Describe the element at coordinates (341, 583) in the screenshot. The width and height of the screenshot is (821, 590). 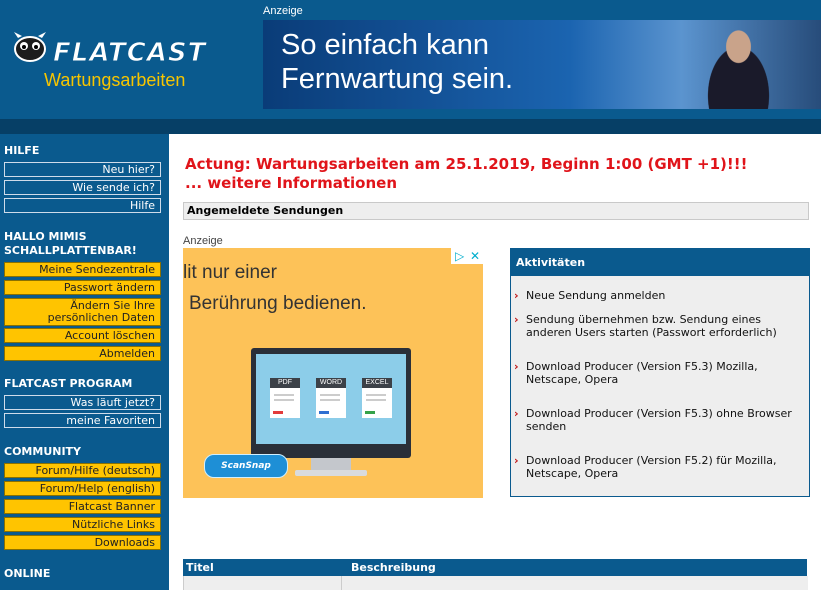
I see `column-divider` at that location.